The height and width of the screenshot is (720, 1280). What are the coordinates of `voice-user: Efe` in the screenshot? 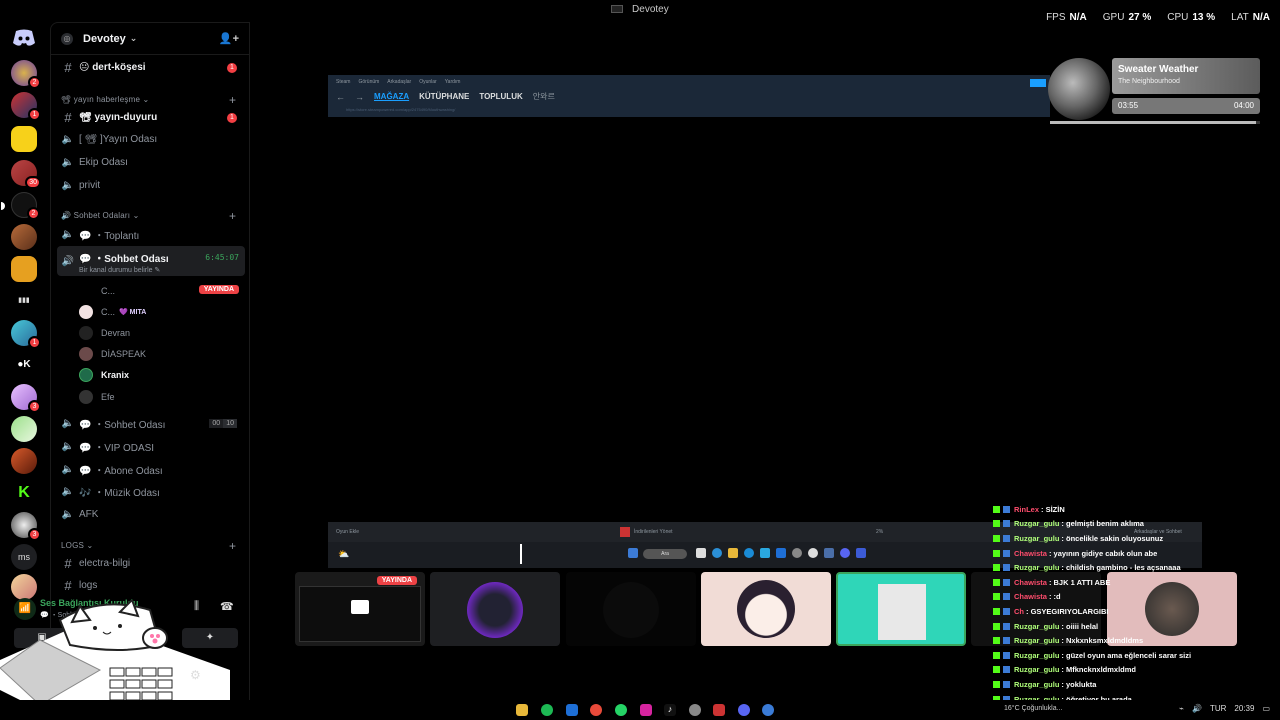 It's located at (97, 397).